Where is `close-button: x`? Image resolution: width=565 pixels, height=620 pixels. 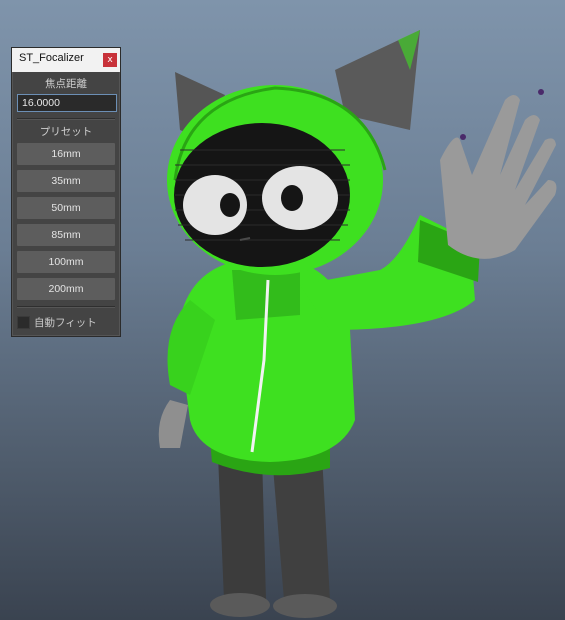
close-button: x is located at coordinates (110, 60).